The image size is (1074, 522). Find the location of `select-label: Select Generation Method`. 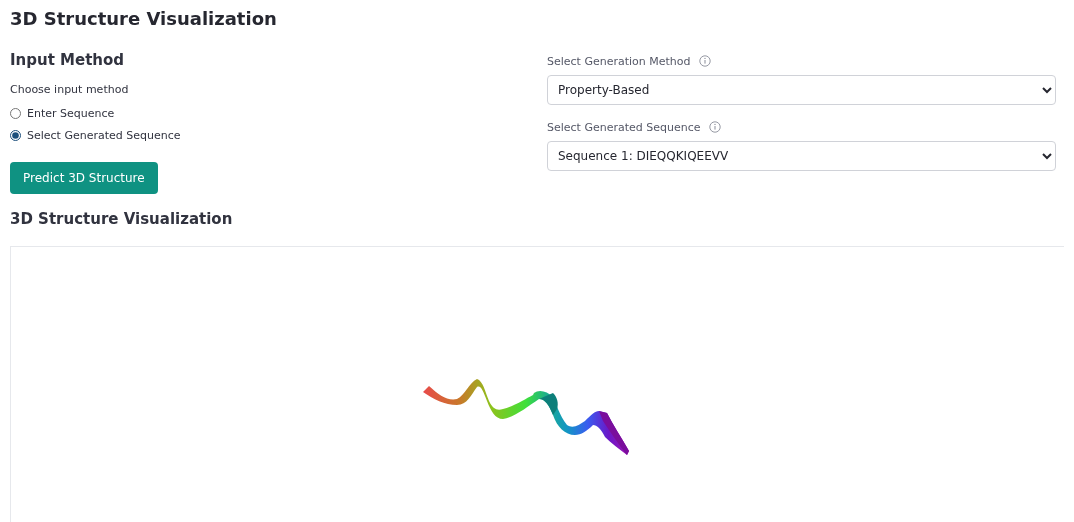

select-label: Select Generation Method is located at coordinates (619, 61).